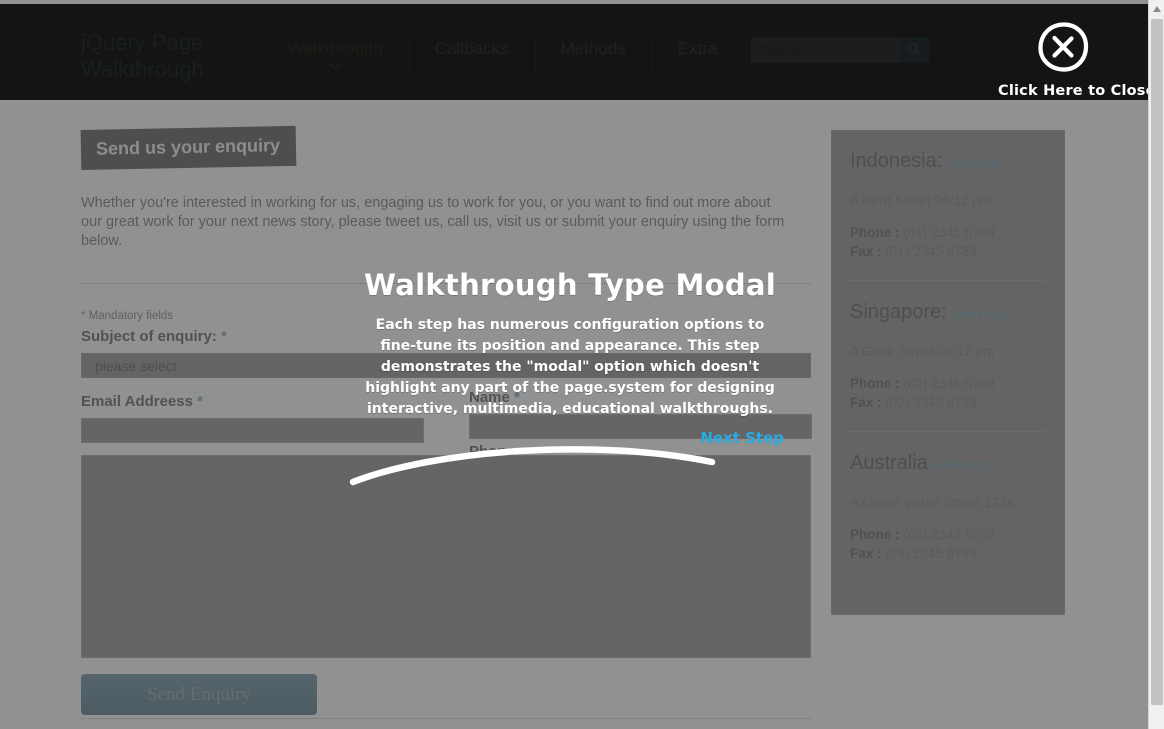  I want to click on close-walkthrough-label: Click Here to Close, so click(1077, 91).